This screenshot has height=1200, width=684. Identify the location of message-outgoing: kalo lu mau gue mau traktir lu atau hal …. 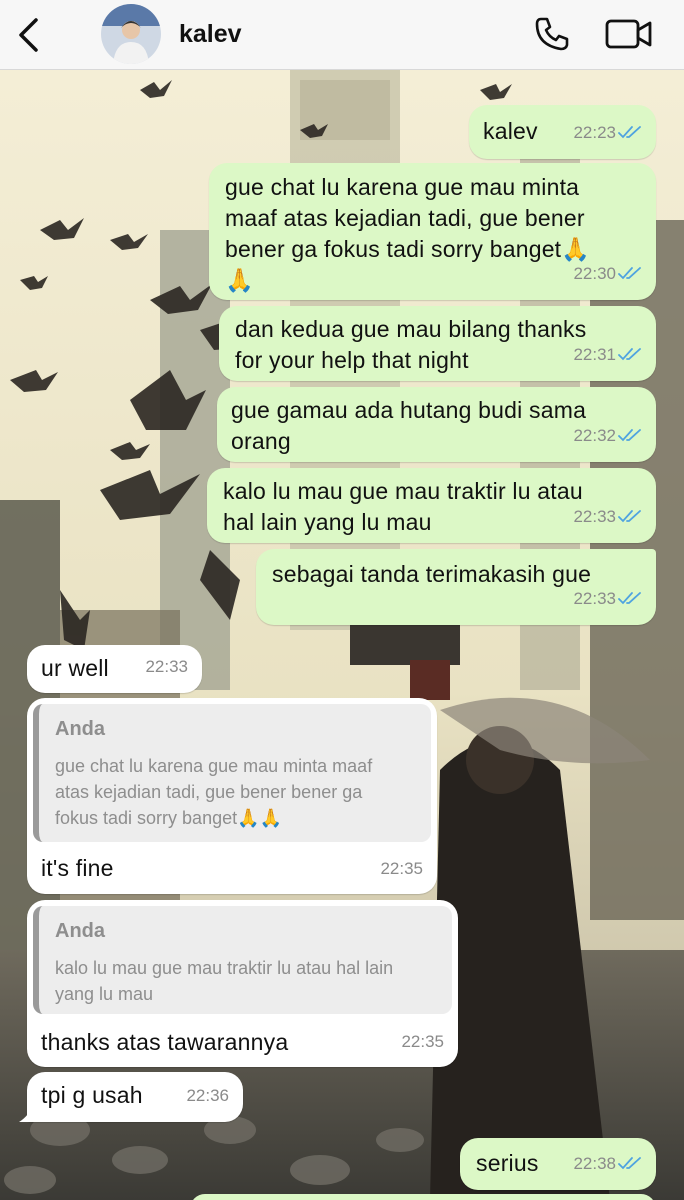
(431, 505).